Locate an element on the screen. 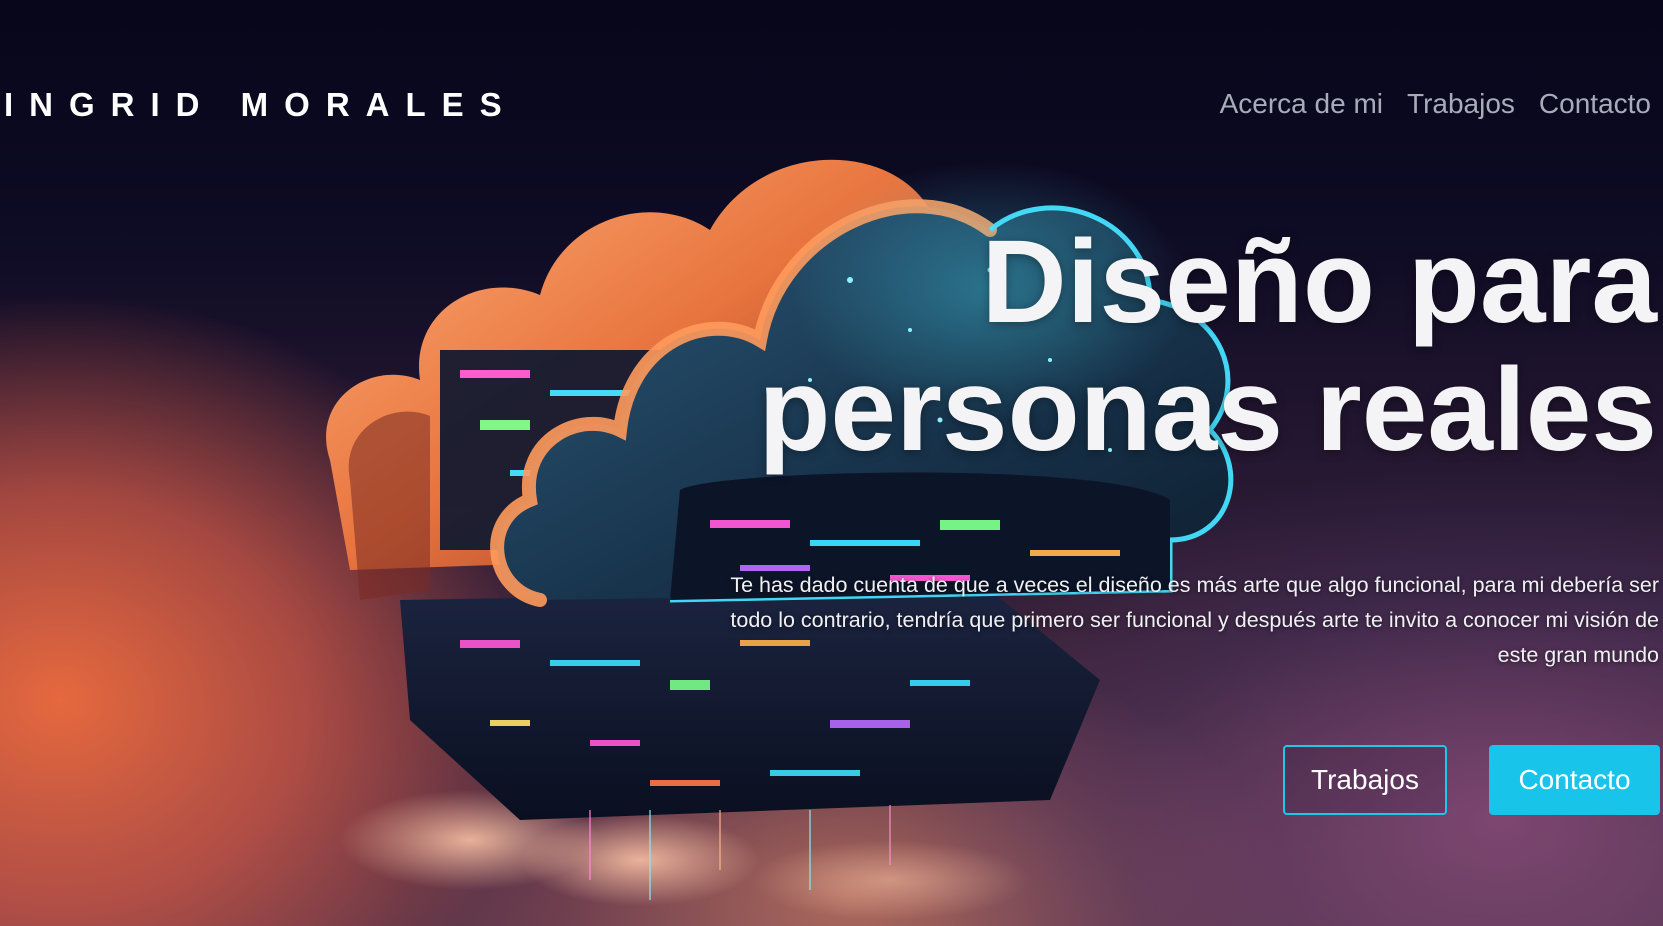  hero-title-line-1: Diseño para is located at coordinates (1319, 282).